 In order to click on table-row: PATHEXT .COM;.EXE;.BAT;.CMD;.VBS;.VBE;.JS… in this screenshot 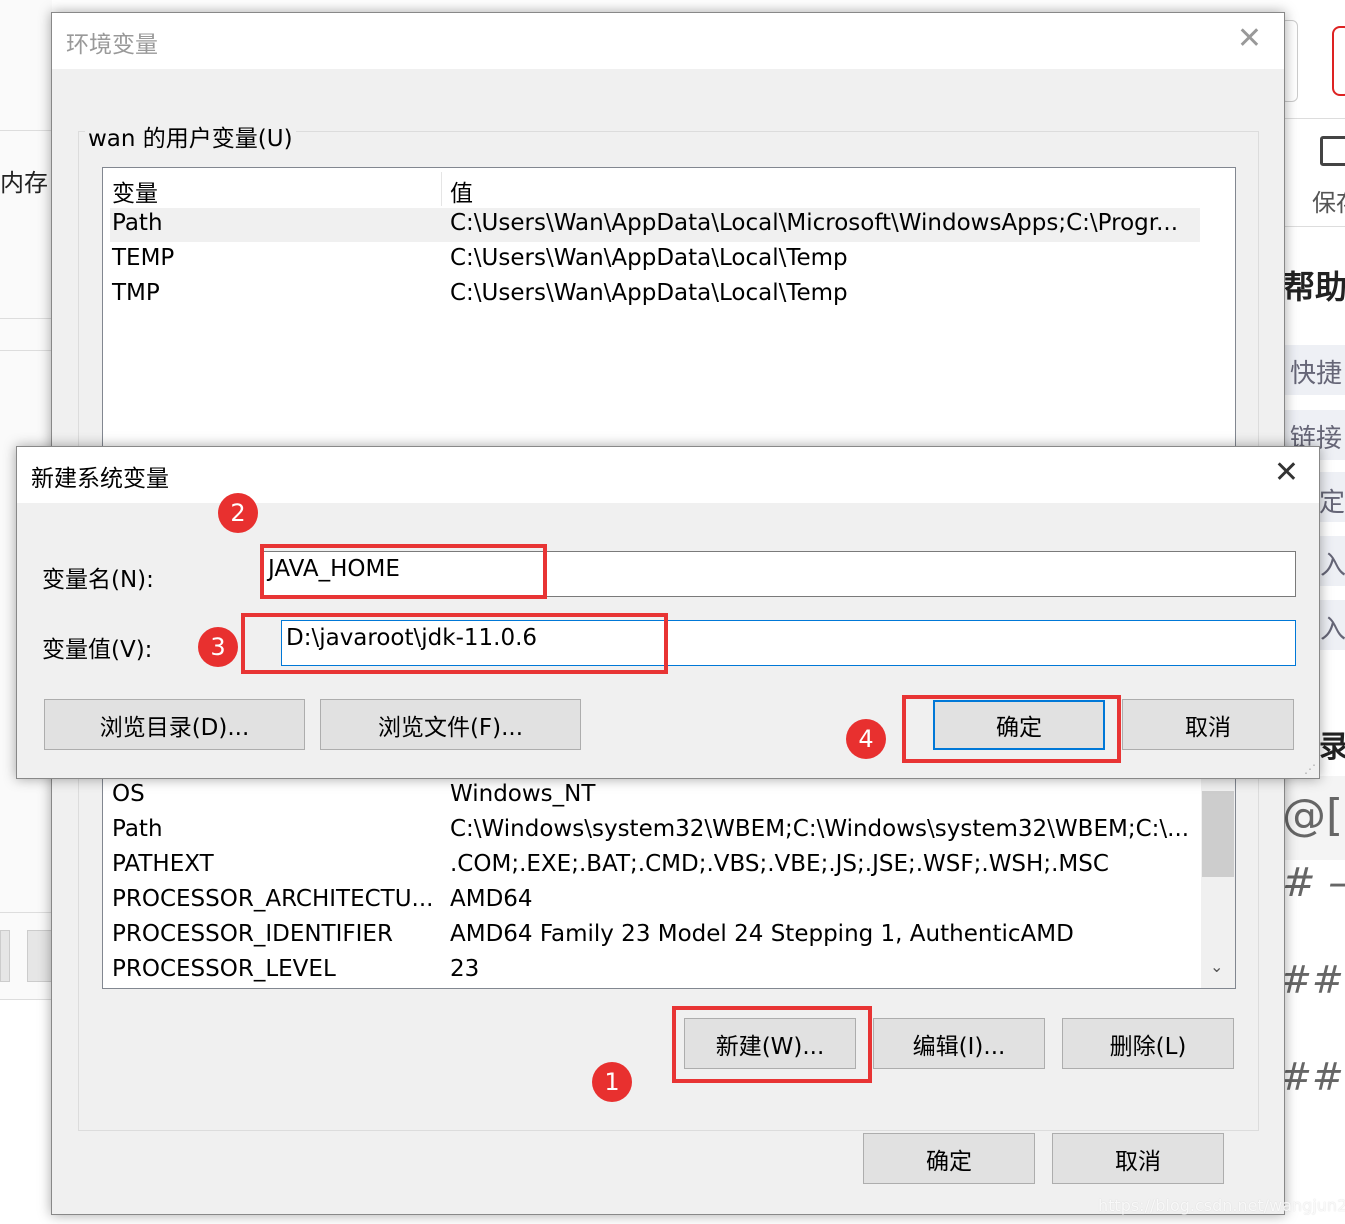, I will do `click(655, 866)`.